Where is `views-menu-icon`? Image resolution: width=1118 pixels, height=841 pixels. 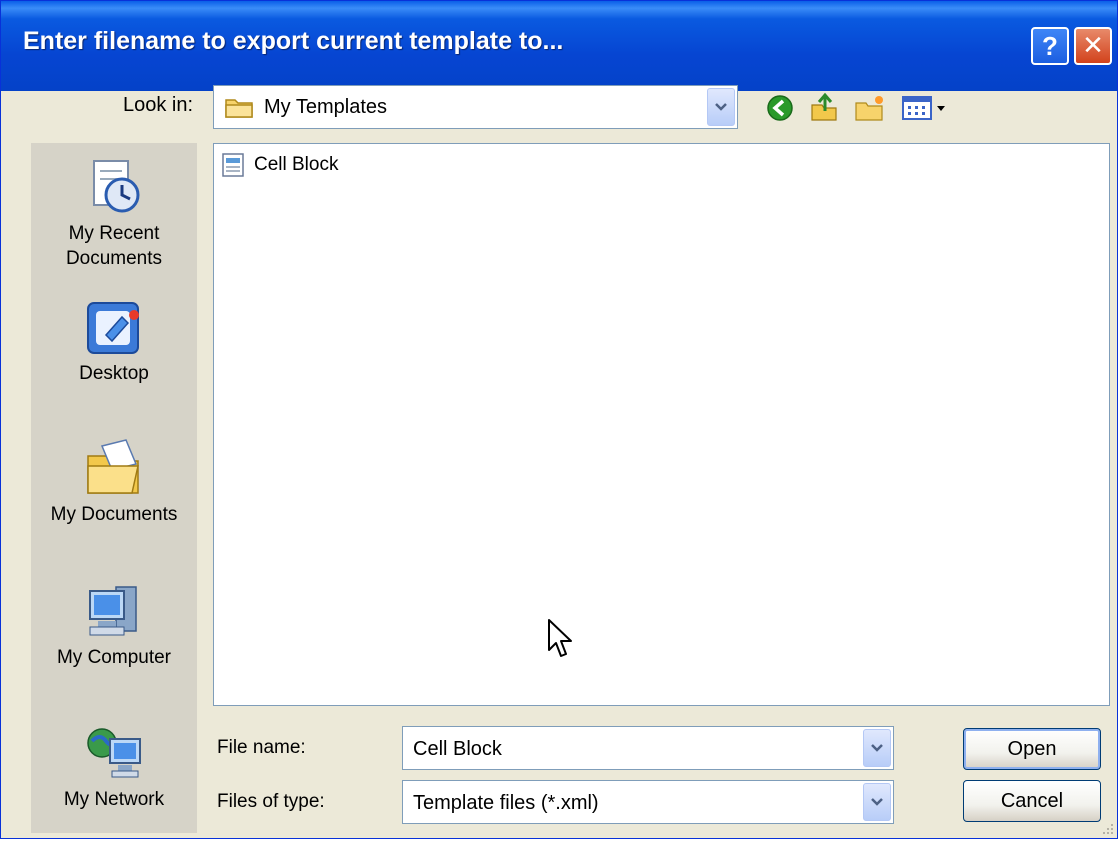
views-menu-icon is located at coordinates (926, 108).